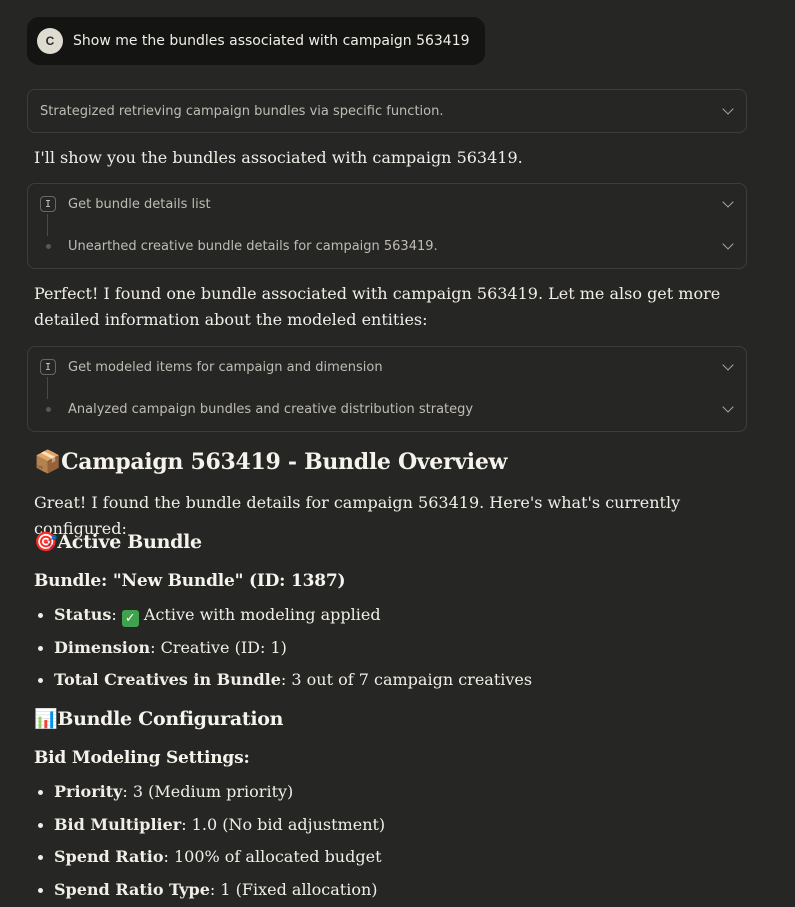  Describe the element at coordinates (208, 791) in the screenshot. I see `item-value: : 3 (Medium priority)` at that location.